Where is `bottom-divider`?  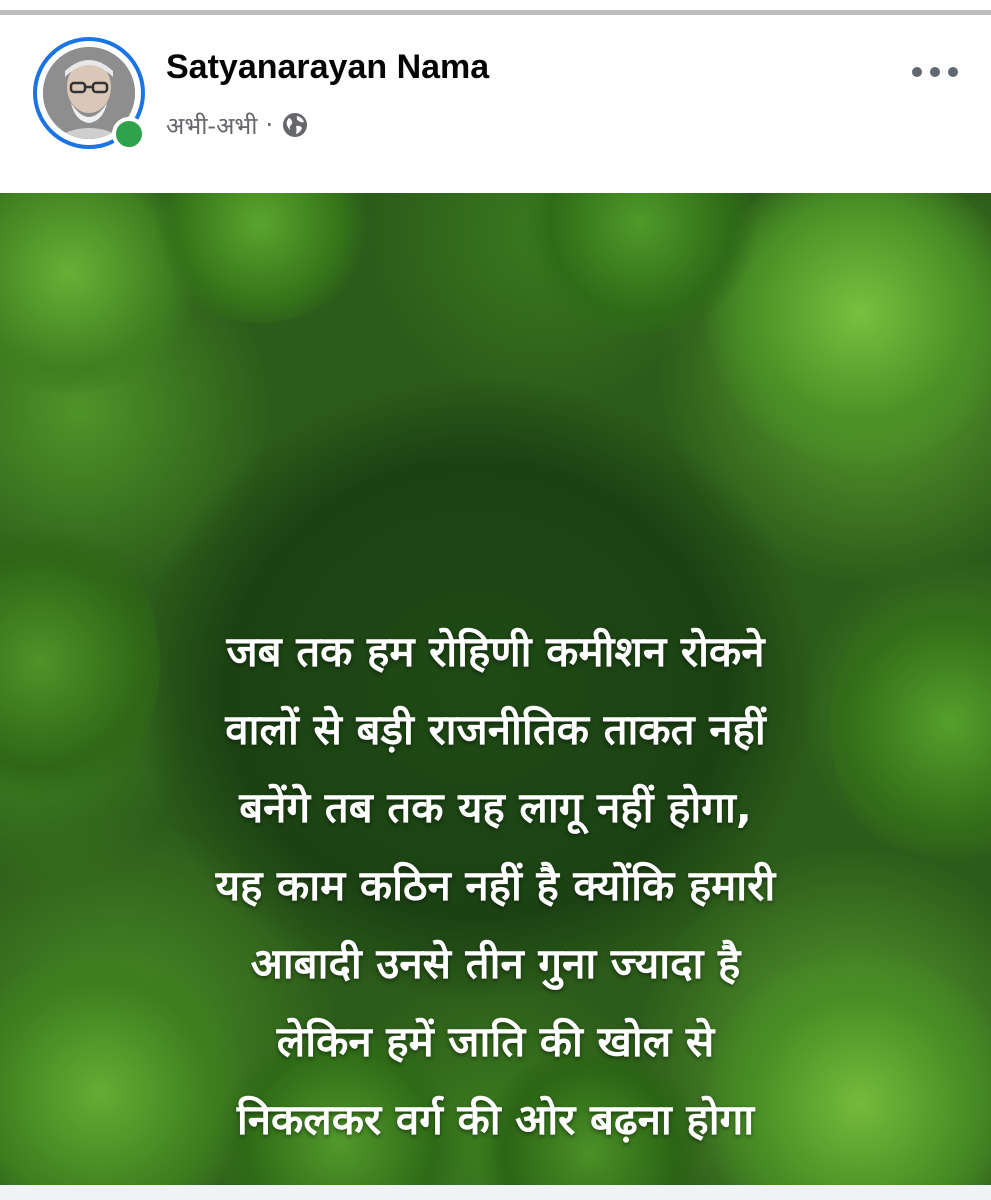
bottom-divider is located at coordinates (495, 1192).